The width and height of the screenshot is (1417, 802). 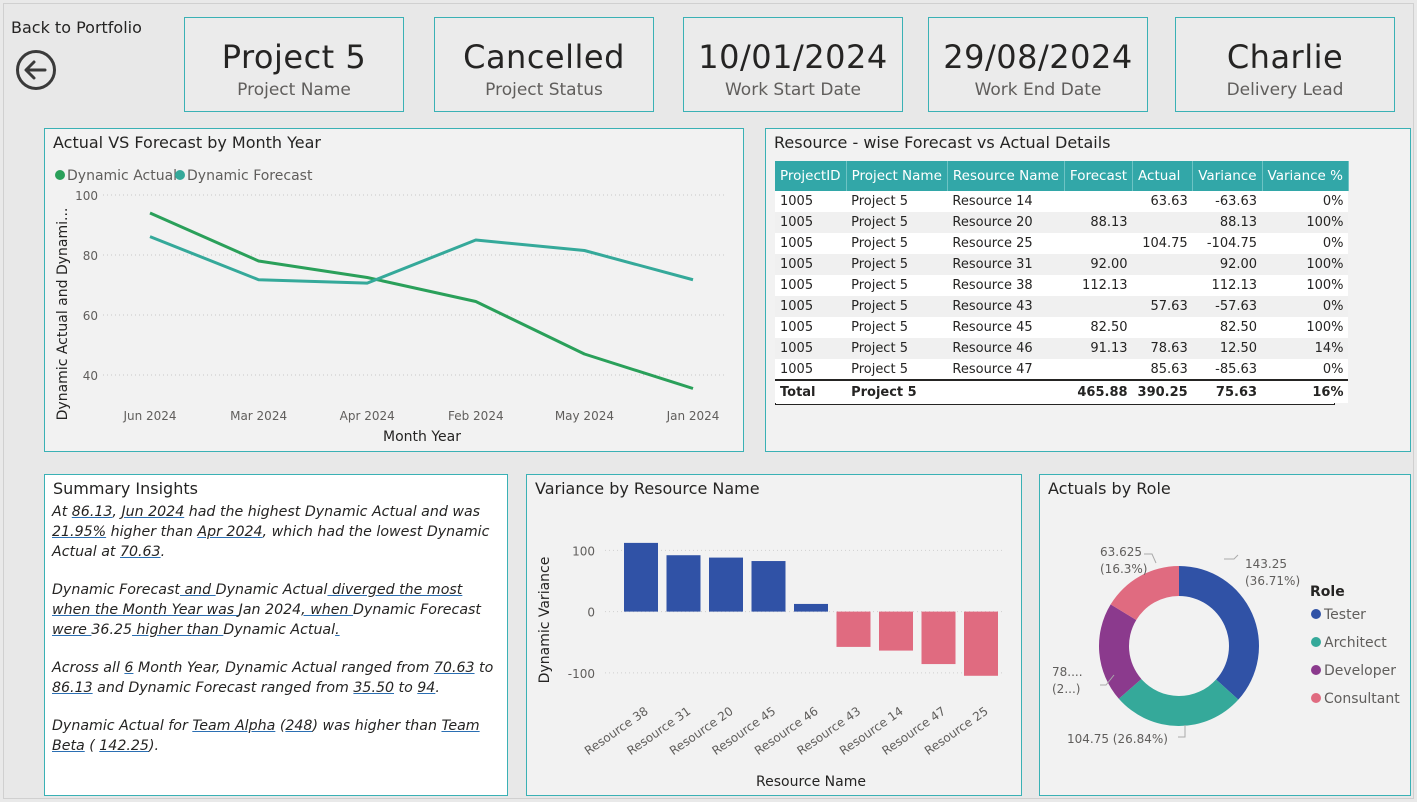 I want to click on donut-legend-label: Tester, so click(x=1344, y=615).